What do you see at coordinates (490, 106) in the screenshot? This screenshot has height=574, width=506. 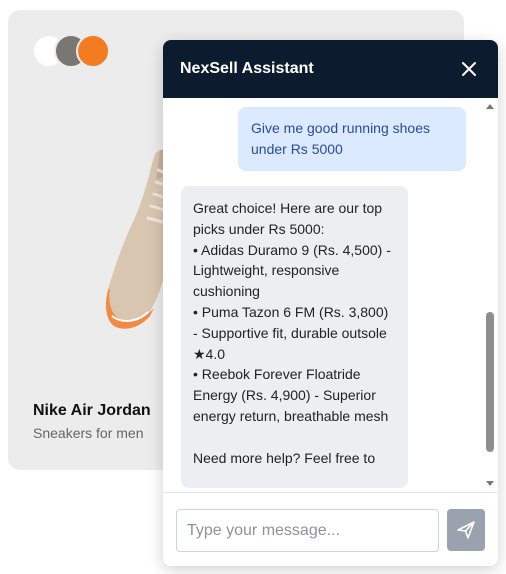 I see `scroll-up-arrow-icon` at bounding box center [490, 106].